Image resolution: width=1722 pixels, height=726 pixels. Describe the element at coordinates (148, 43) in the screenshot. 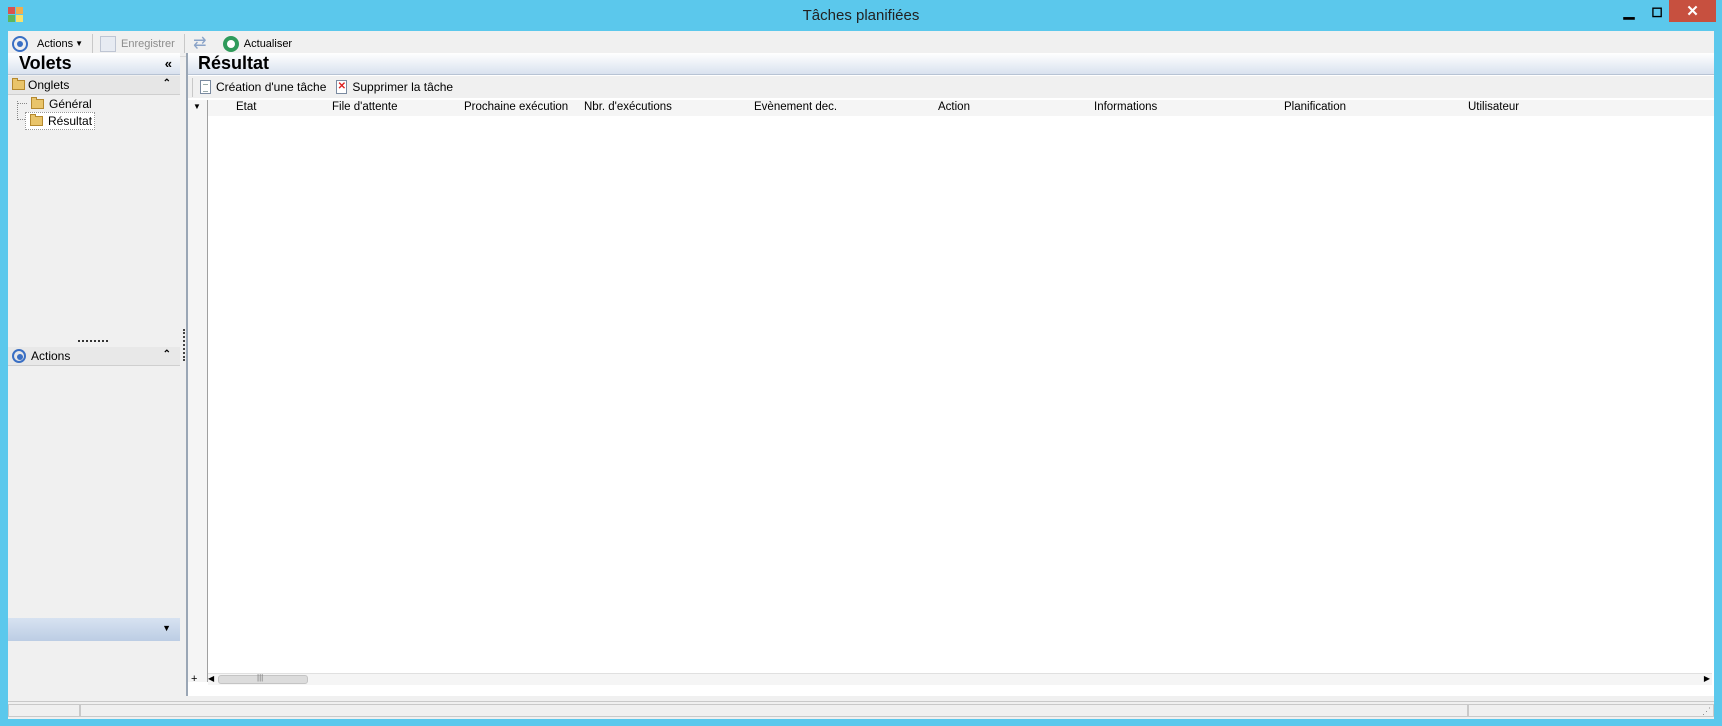

I see `save-label: Enregistrer` at that location.